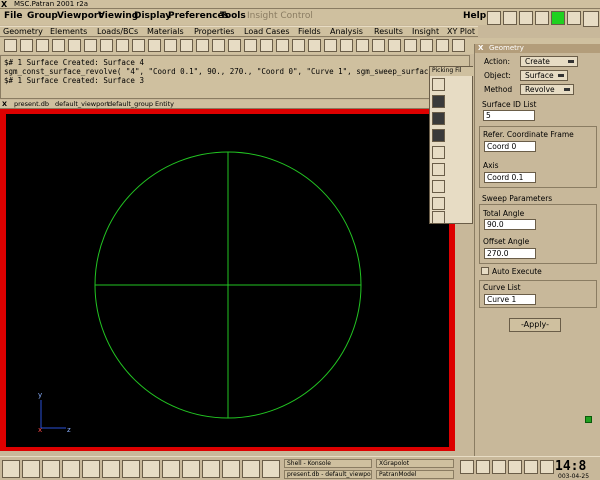 This screenshot has height=480, width=600. Describe the element at coordinates (510, 224) in the screenshot. I see `total-angle-input: 90.0` at that location.